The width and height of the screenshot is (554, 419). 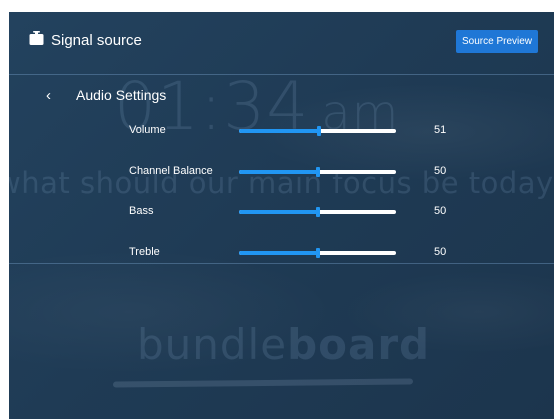 I want to click on volume-slider, so click(x=317, y=131).